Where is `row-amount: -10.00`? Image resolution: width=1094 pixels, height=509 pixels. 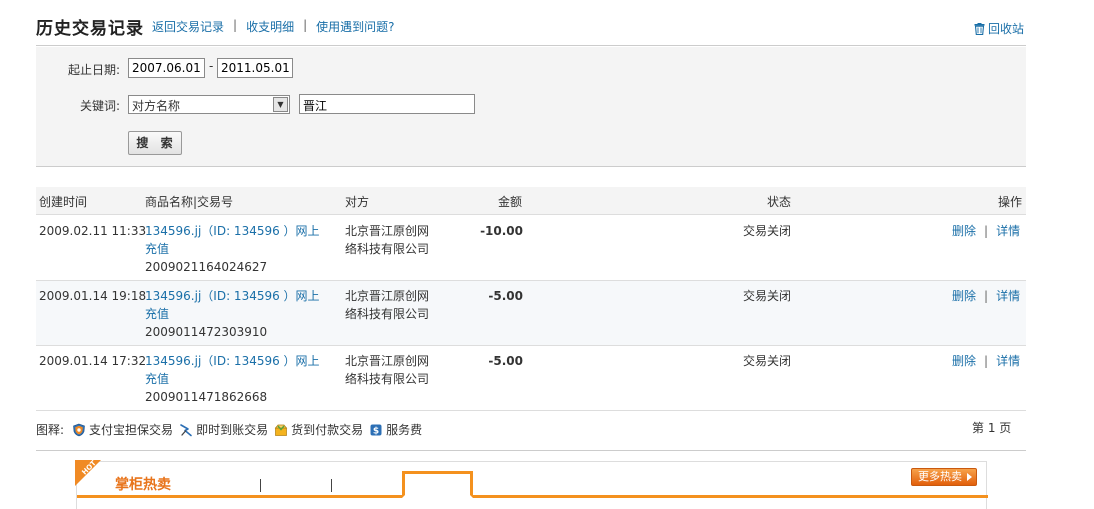 row-amount: -10.00 is located at coordinates (501, 231).